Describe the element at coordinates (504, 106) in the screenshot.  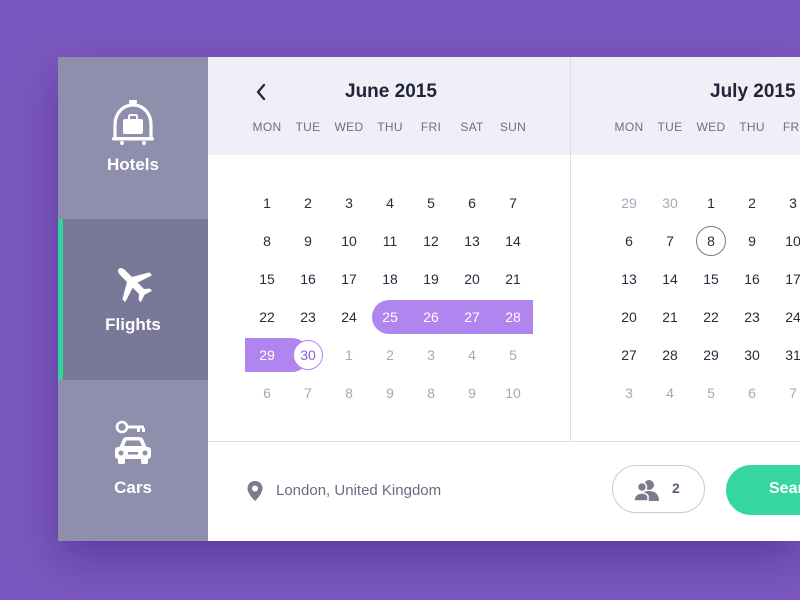
I see `calendar-header` at that location.